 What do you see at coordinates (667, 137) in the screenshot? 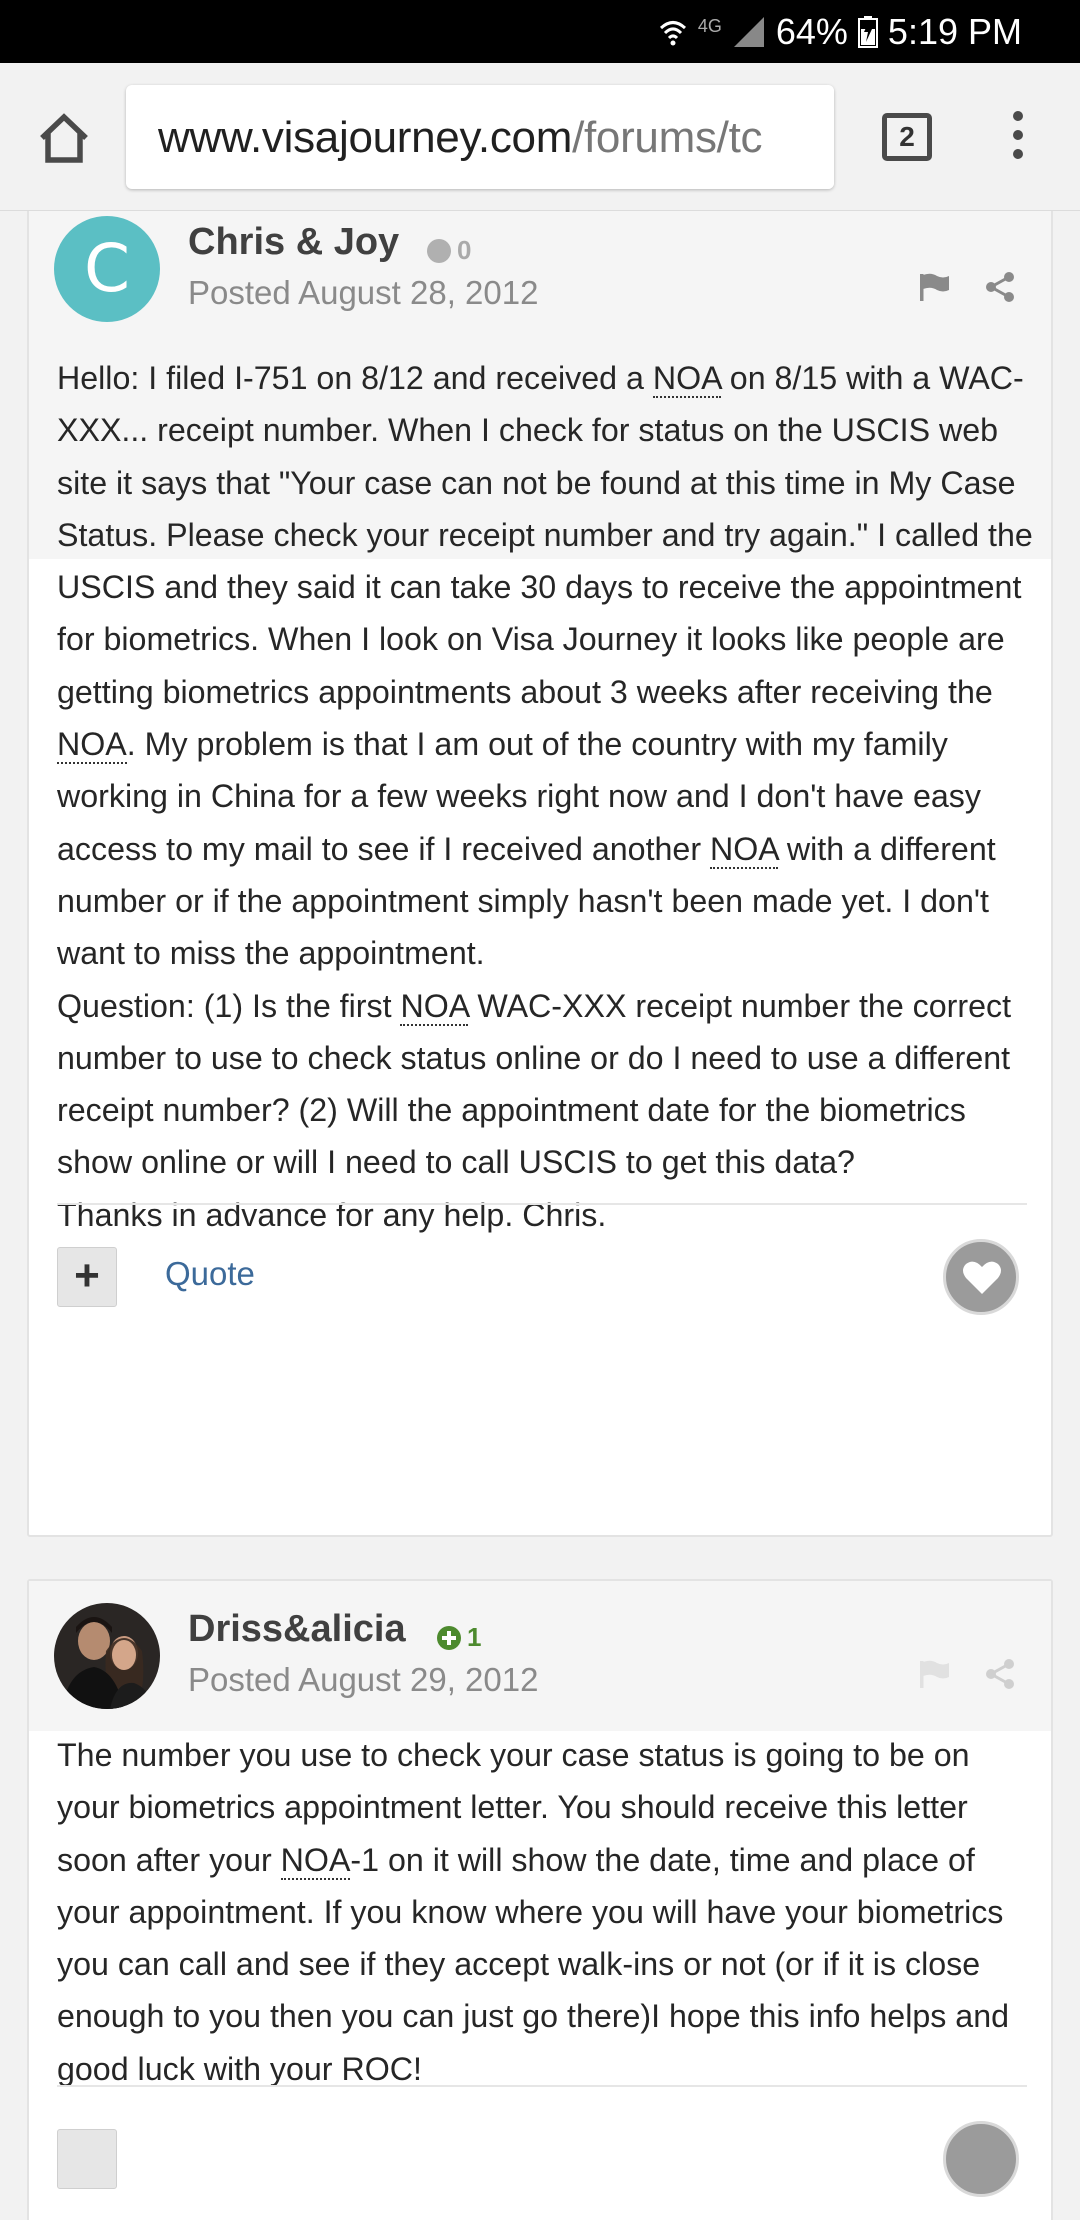
I see `url-path: /forums/tc` at bounding box center [667, 137].